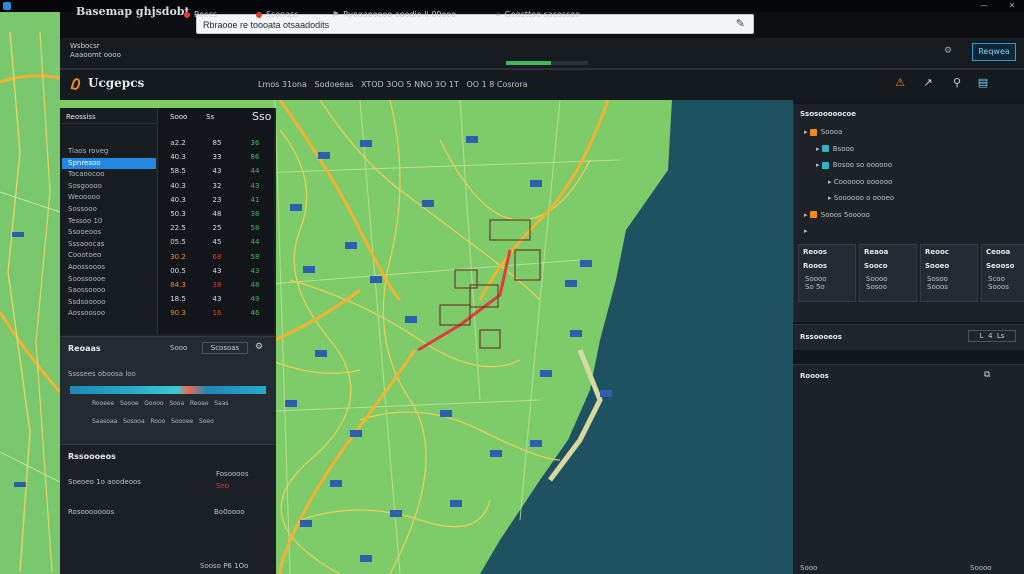 The height and width of the screenshot is (574, 1024). I want to click on pencil-icon: ✎, so click(740, 23).